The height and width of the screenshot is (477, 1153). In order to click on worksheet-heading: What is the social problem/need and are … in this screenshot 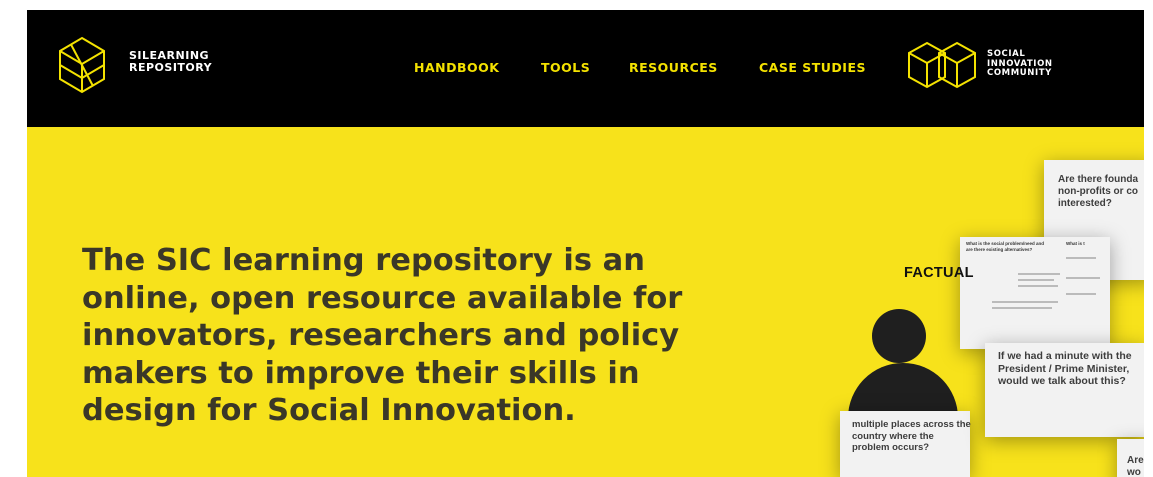, I will do `click(1005, 246)`.